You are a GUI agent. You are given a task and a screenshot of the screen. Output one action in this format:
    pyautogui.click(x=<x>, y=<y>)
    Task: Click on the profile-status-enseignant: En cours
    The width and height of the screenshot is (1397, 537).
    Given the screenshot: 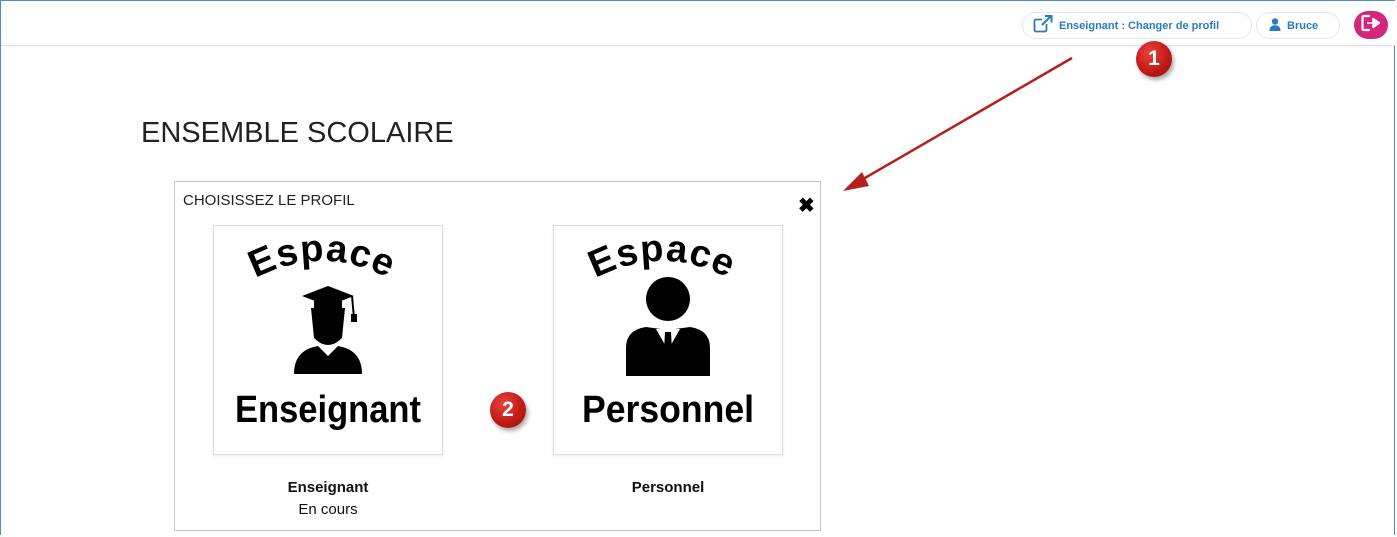 What is the action you would take?
    pyautogui.click(x=328, y=509)
    